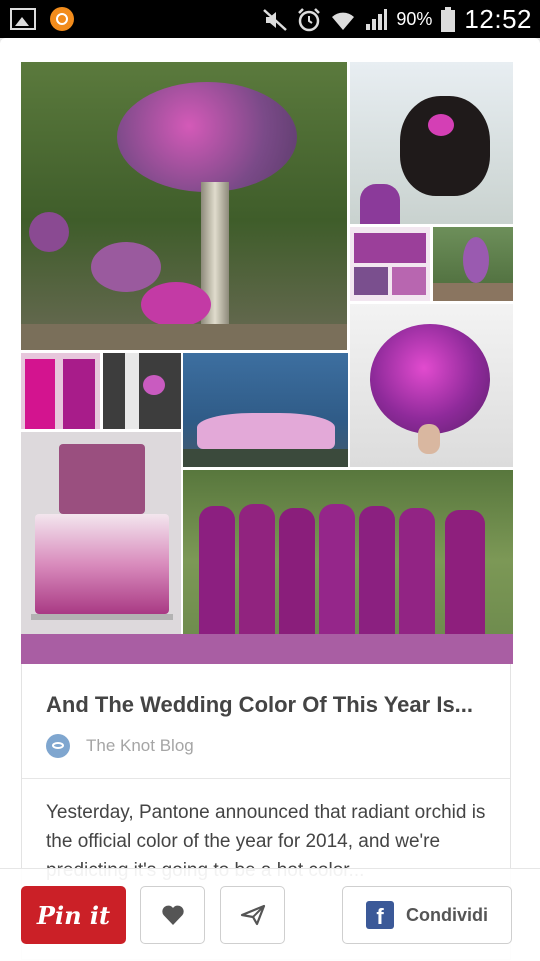  I want to click on tile-dresses, so click(60, 391).